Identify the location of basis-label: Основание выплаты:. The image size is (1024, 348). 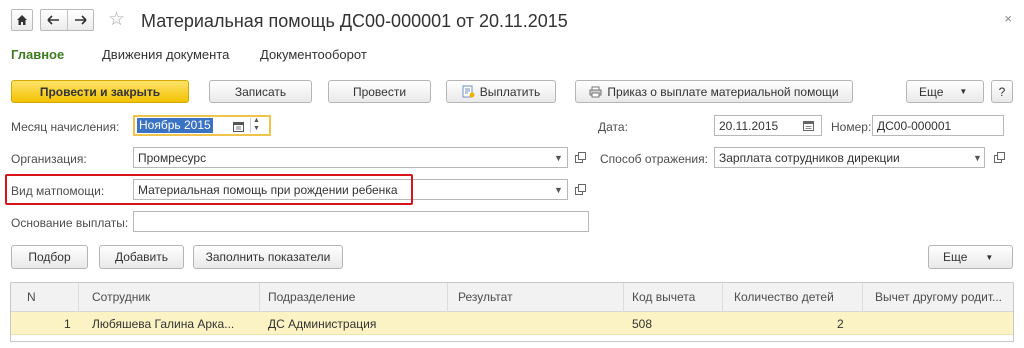
(70, 223).